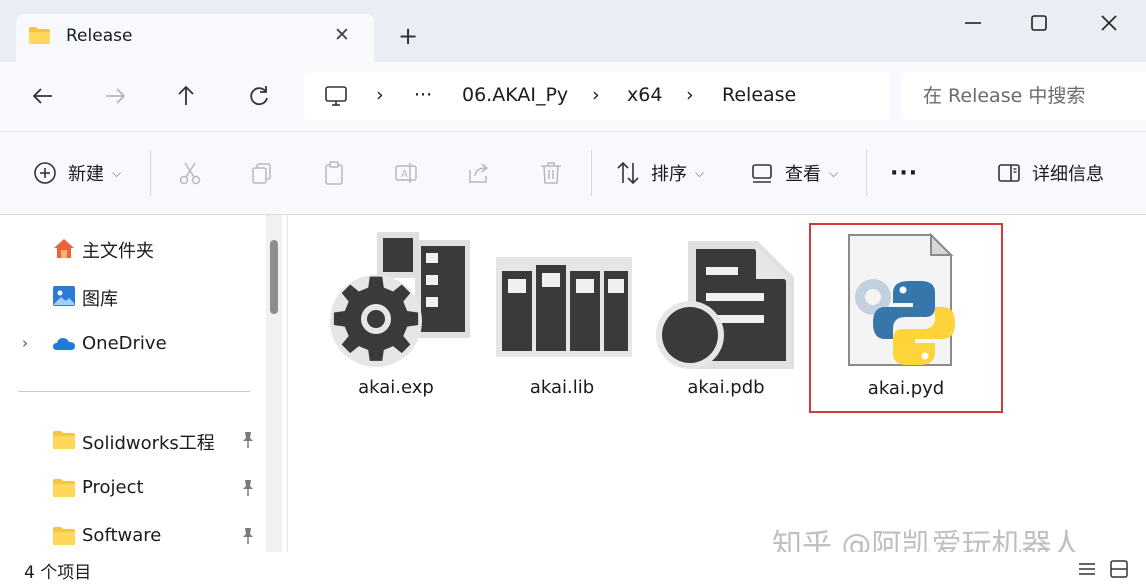 Image resolution: width=1146 pixels, height=588 pixels. I want to click on command-bar: 新建 ⌵ A 排序 ⌵ 查看 ⌵ ··· 详细信息, so click(573, 173).